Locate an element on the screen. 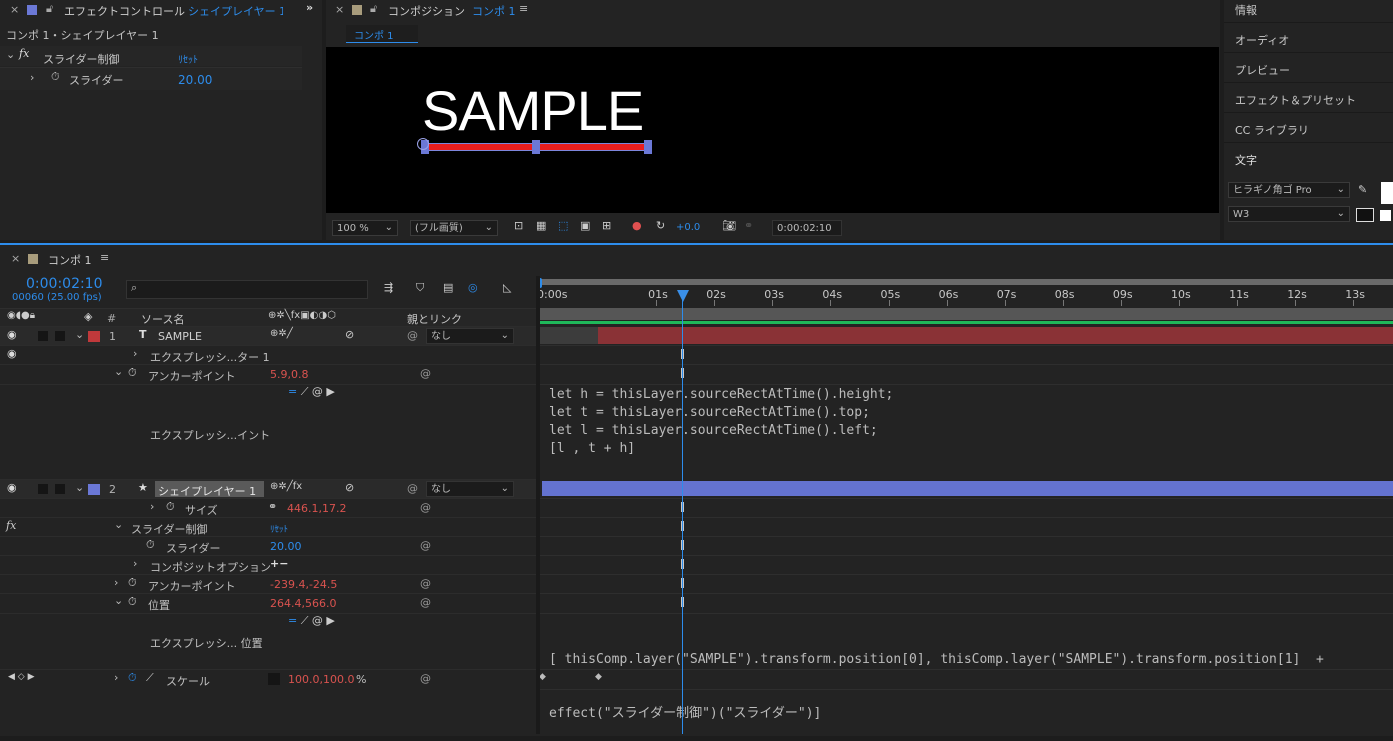 The height and width of the screenshot is (741, 1393). timeline-search-input: ⌕ is located at coordinates (247, 289).